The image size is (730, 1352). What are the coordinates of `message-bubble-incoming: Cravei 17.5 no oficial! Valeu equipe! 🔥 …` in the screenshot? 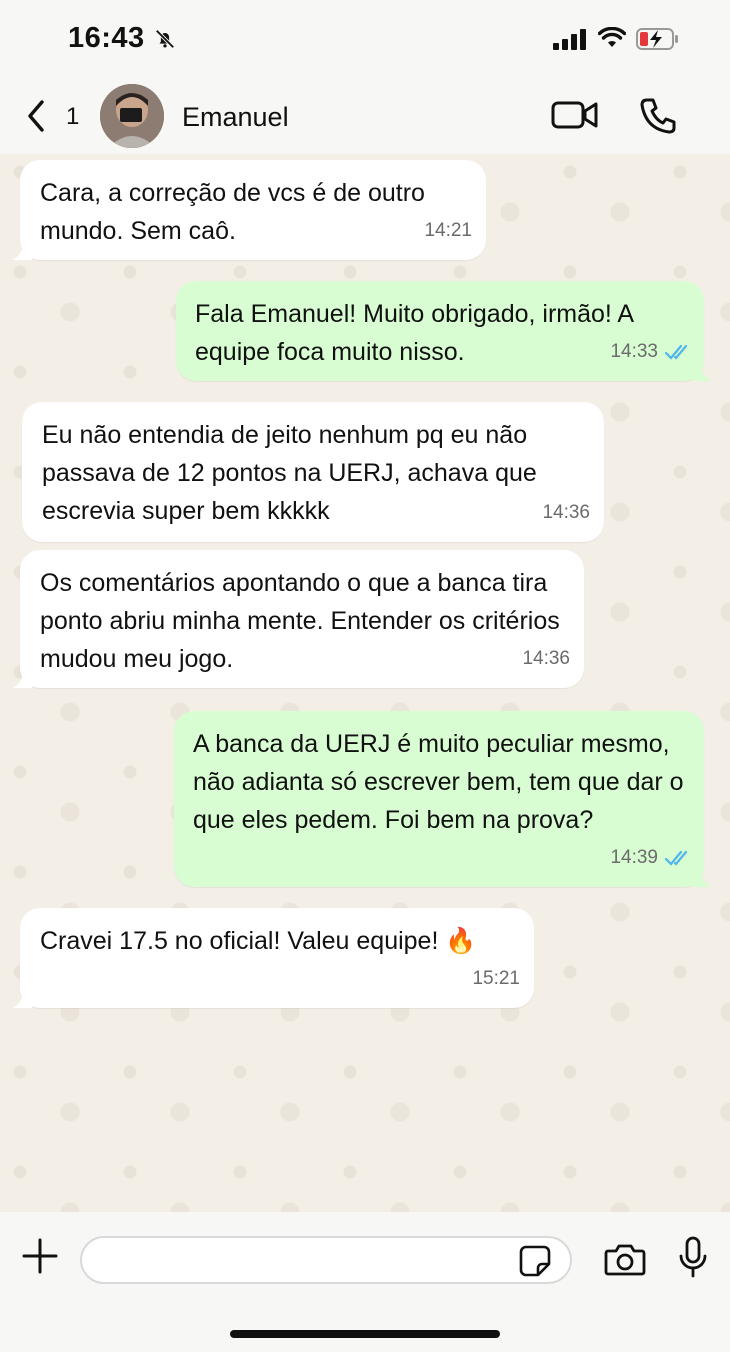 It's located at (273, 958).